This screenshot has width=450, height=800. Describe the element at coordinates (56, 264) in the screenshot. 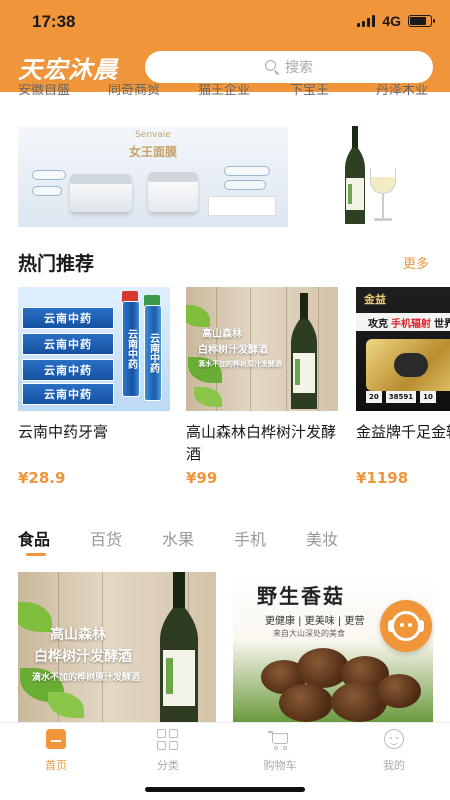

I see `section-title-hot: 热门推荐` at that location.